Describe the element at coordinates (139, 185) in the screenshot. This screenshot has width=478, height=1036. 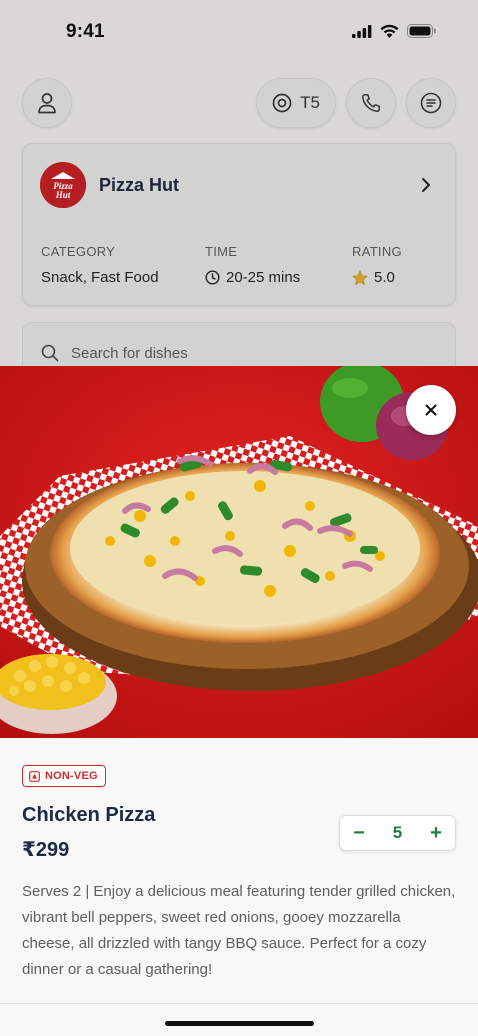
I see `restaurant-name: Pizza Hut` at that location.